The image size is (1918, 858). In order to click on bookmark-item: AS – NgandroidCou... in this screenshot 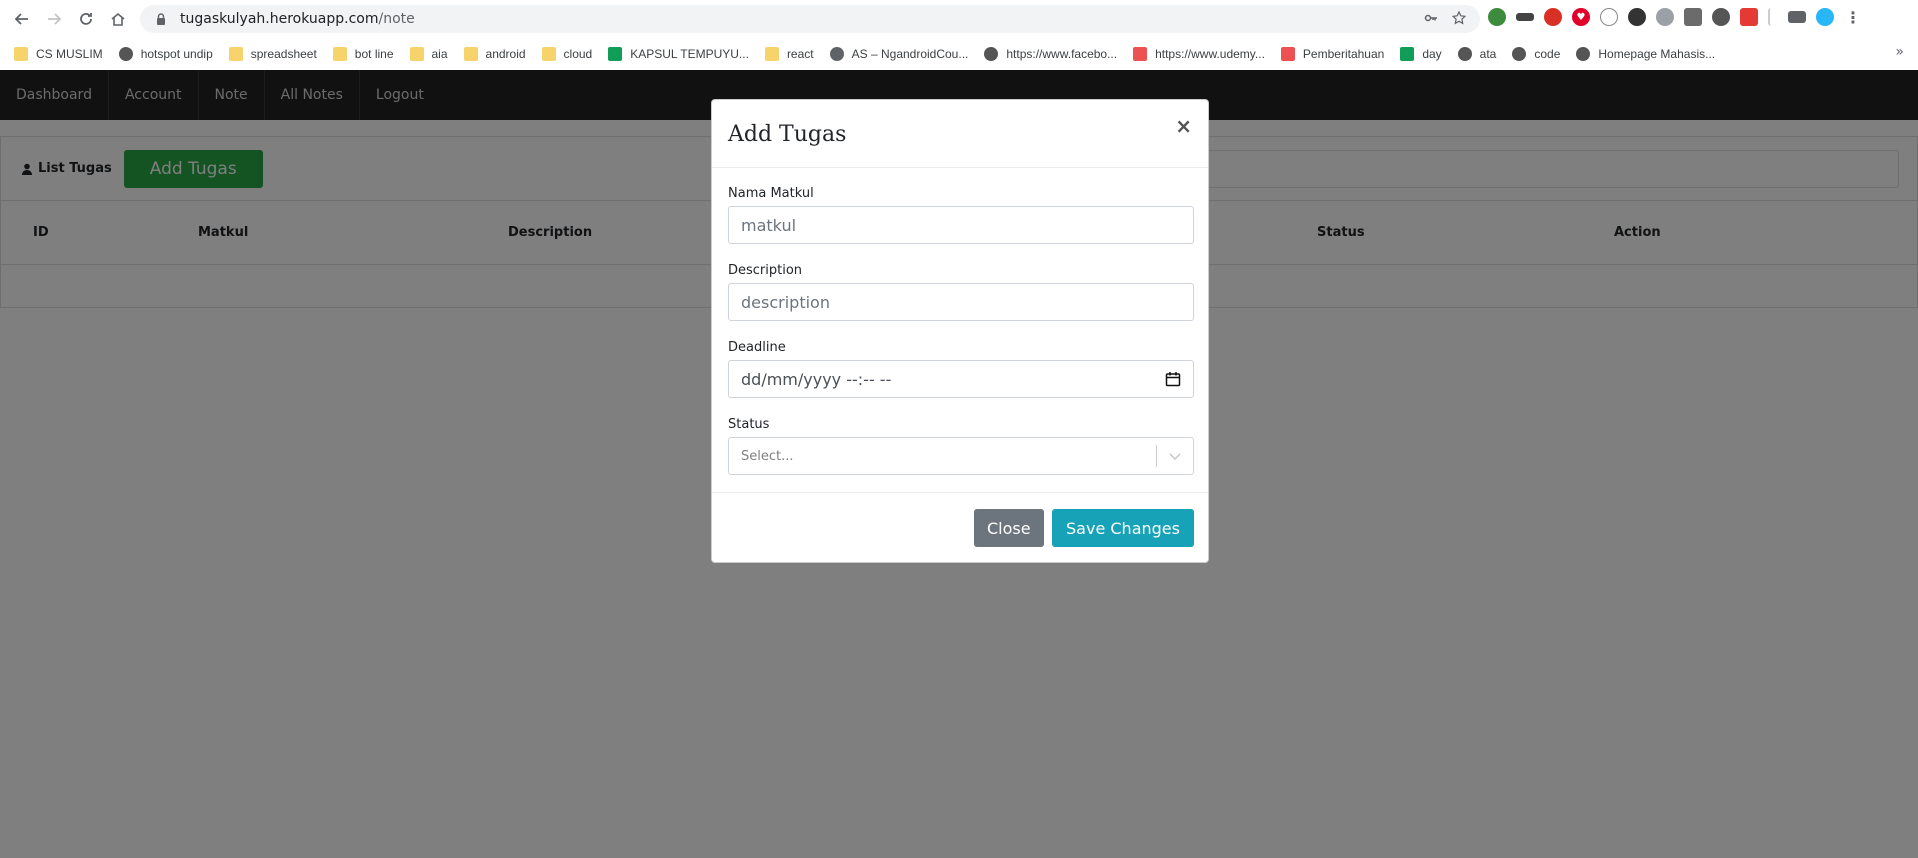, I will do `click(899, 54)`.